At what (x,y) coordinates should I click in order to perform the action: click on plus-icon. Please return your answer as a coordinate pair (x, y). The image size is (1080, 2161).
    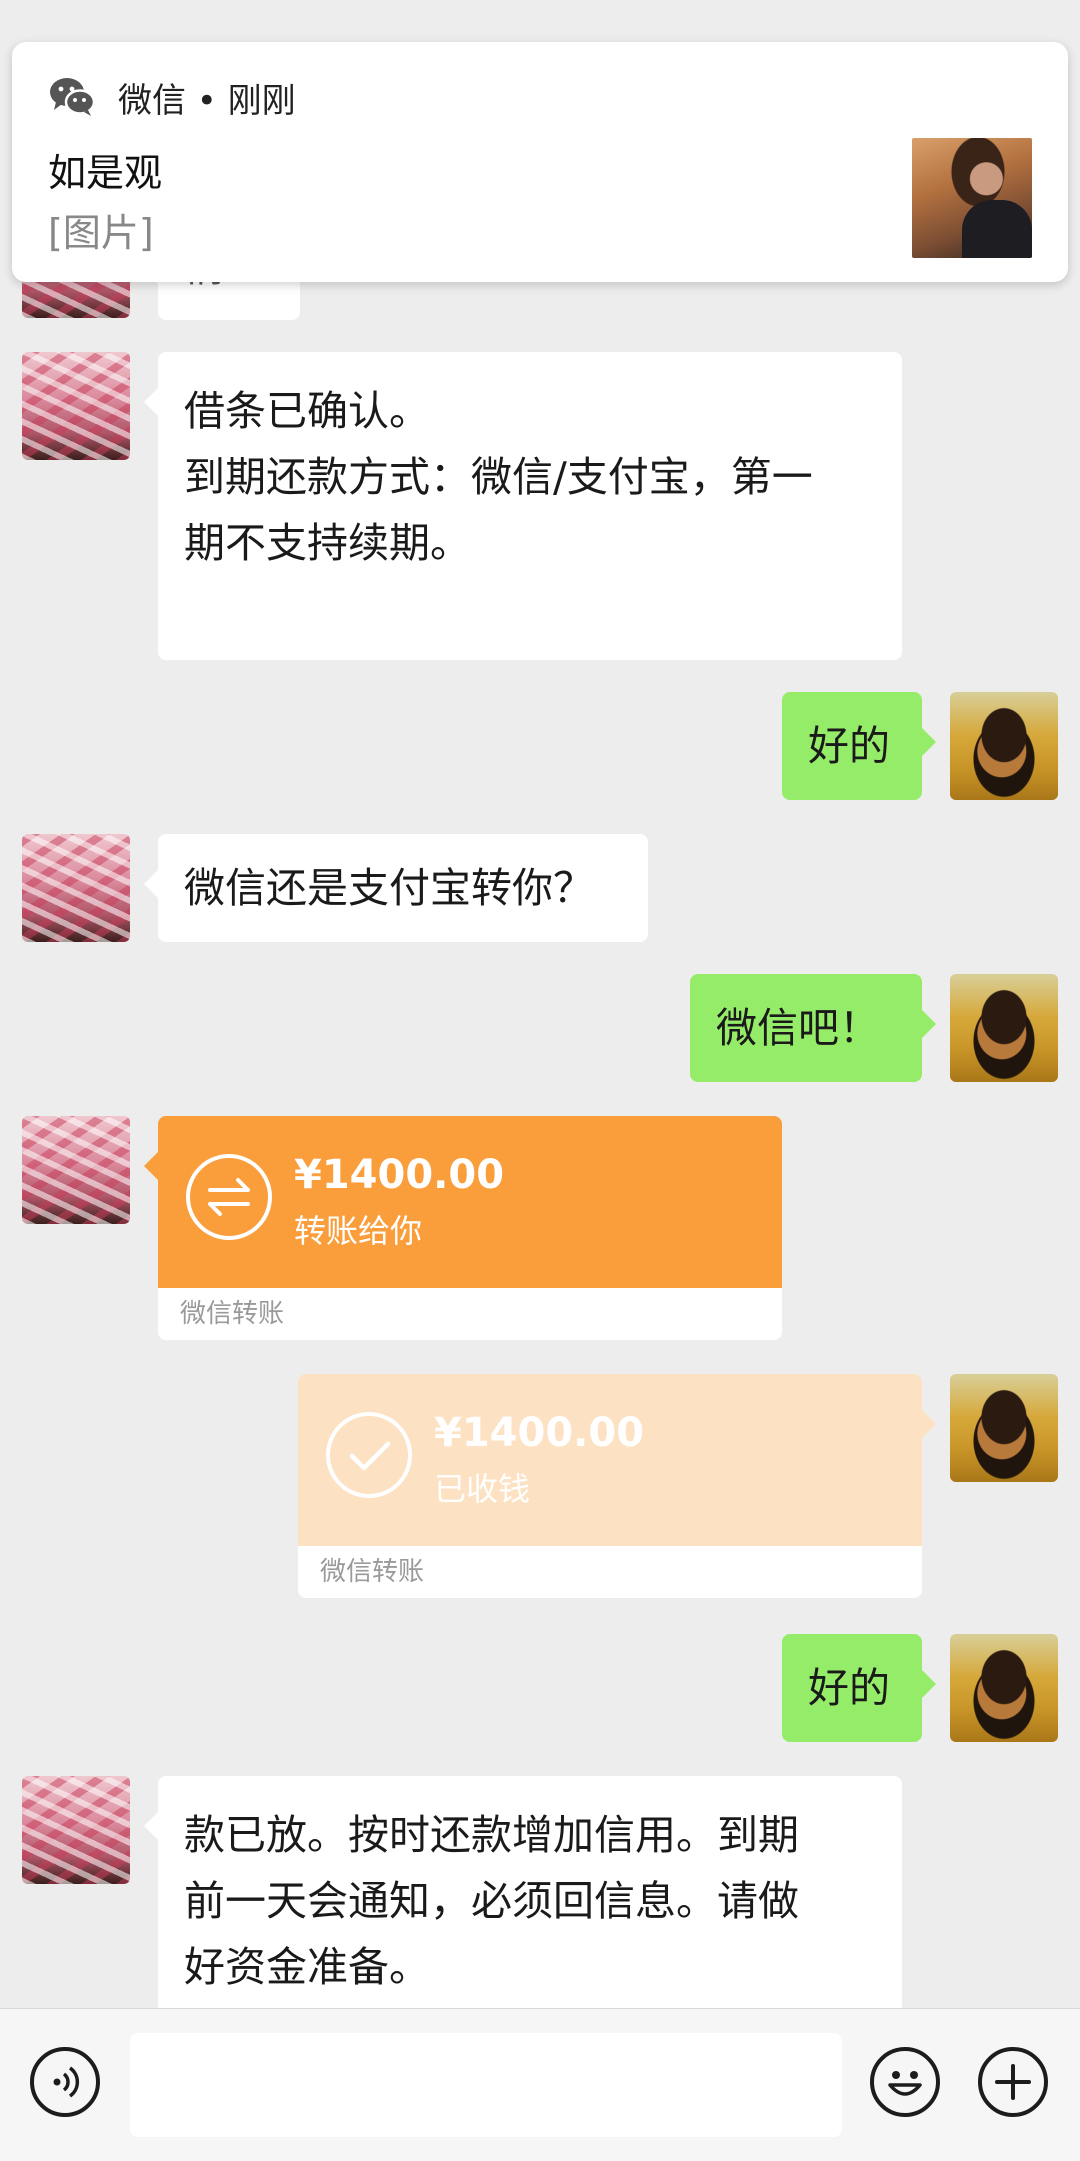
    Looking at the image, I should click on (1013, 2082).